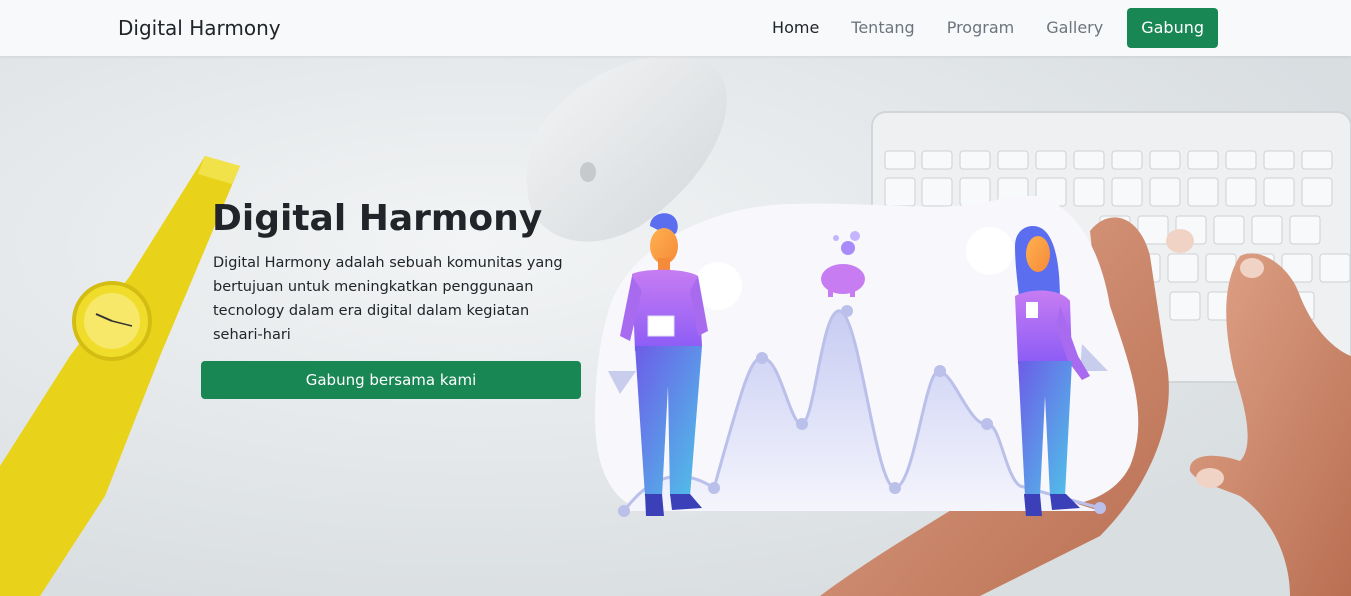 The height and width of the screenshot is (596, 1351). Describe the element at coordinates (1074, 28) in the screenshot. I see `nav-link-gallery: Gallery` at that location.